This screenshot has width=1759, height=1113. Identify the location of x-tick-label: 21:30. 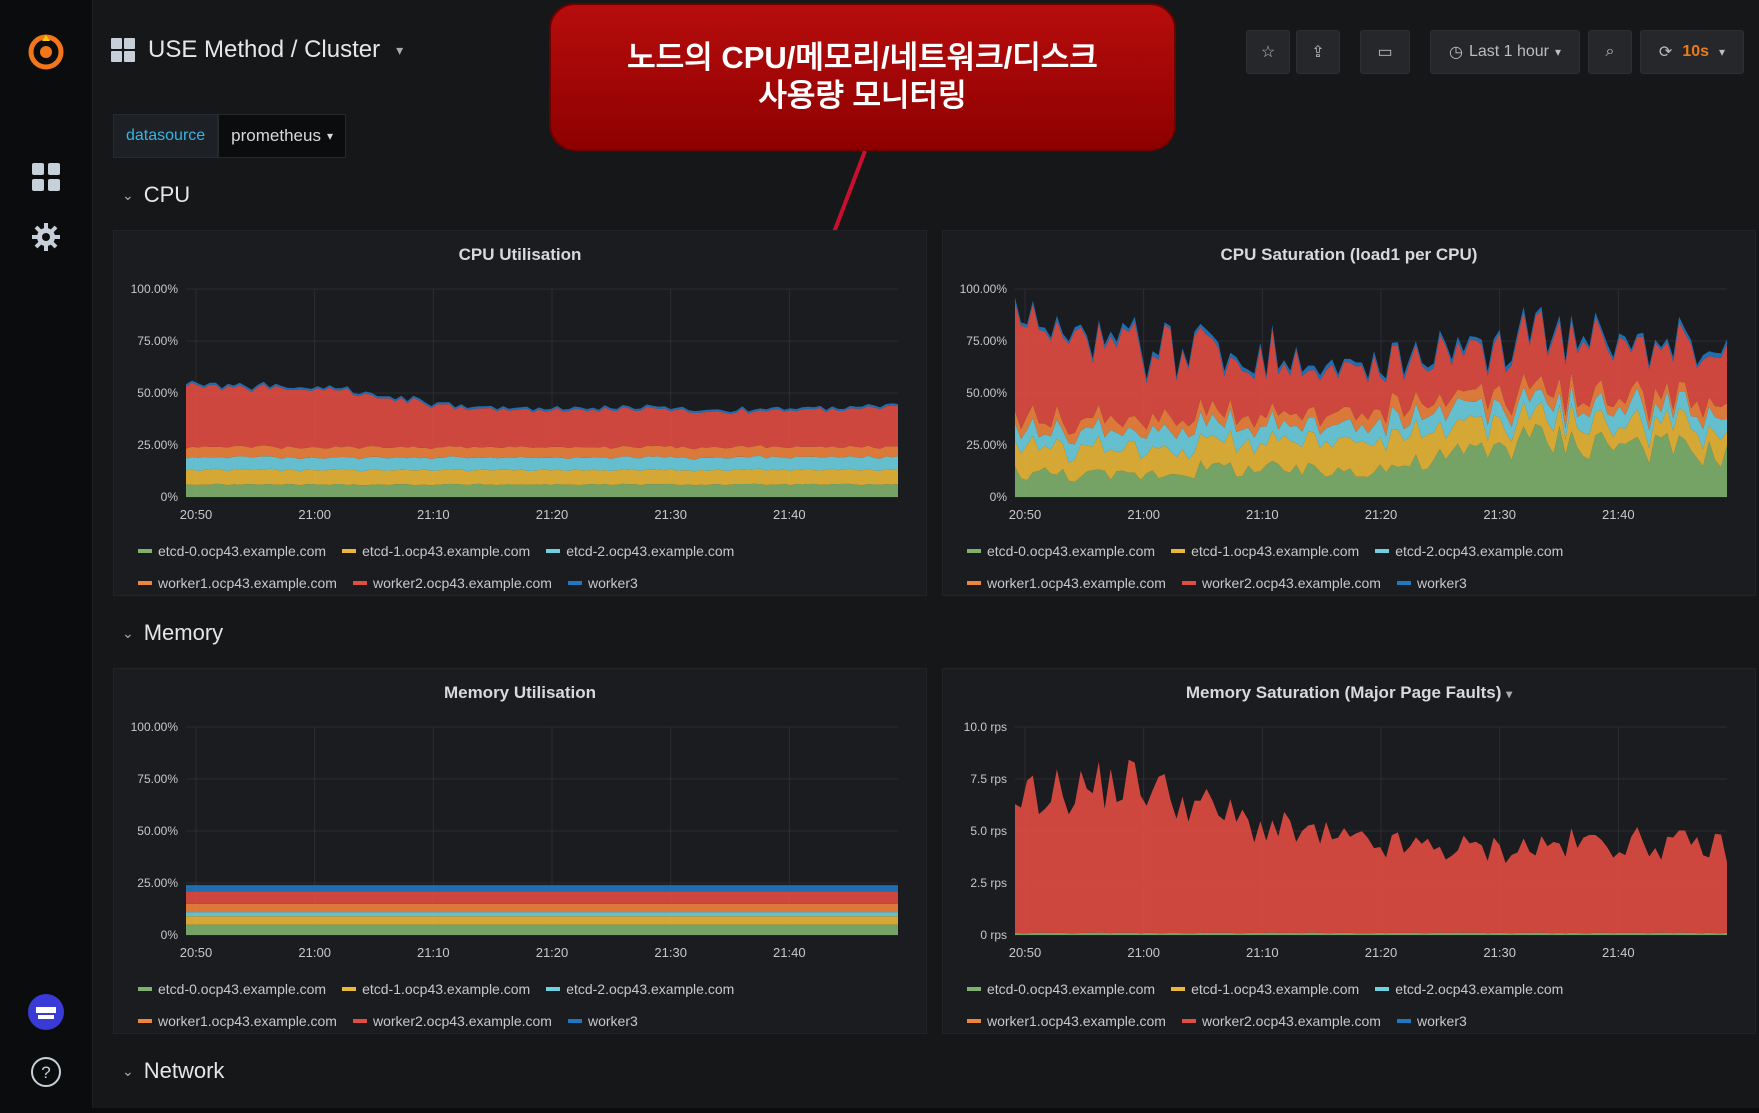
(1499, 952).